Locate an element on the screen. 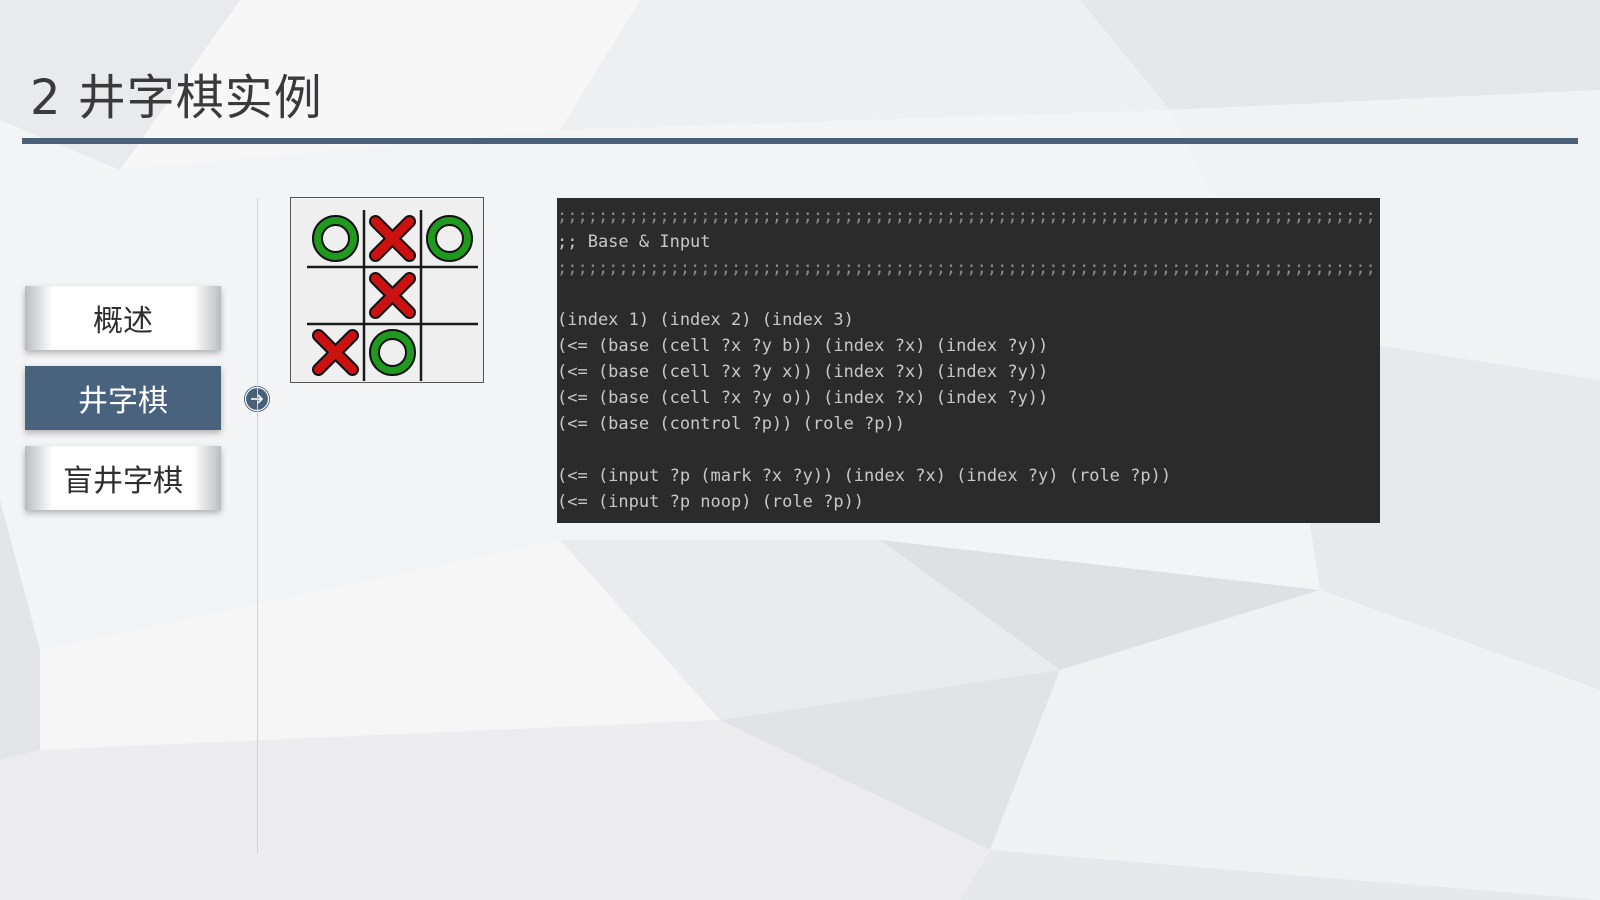  nav-item-tictactoe: 井字棋 is located at coordinates (123, 398).